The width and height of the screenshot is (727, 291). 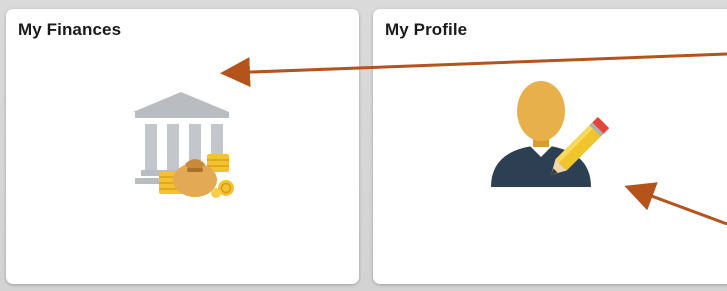 What do you see at coordinates (426, 29) in the screenshot?
I see `my-profile-title: My Profile` at bounding box center [426, 29].